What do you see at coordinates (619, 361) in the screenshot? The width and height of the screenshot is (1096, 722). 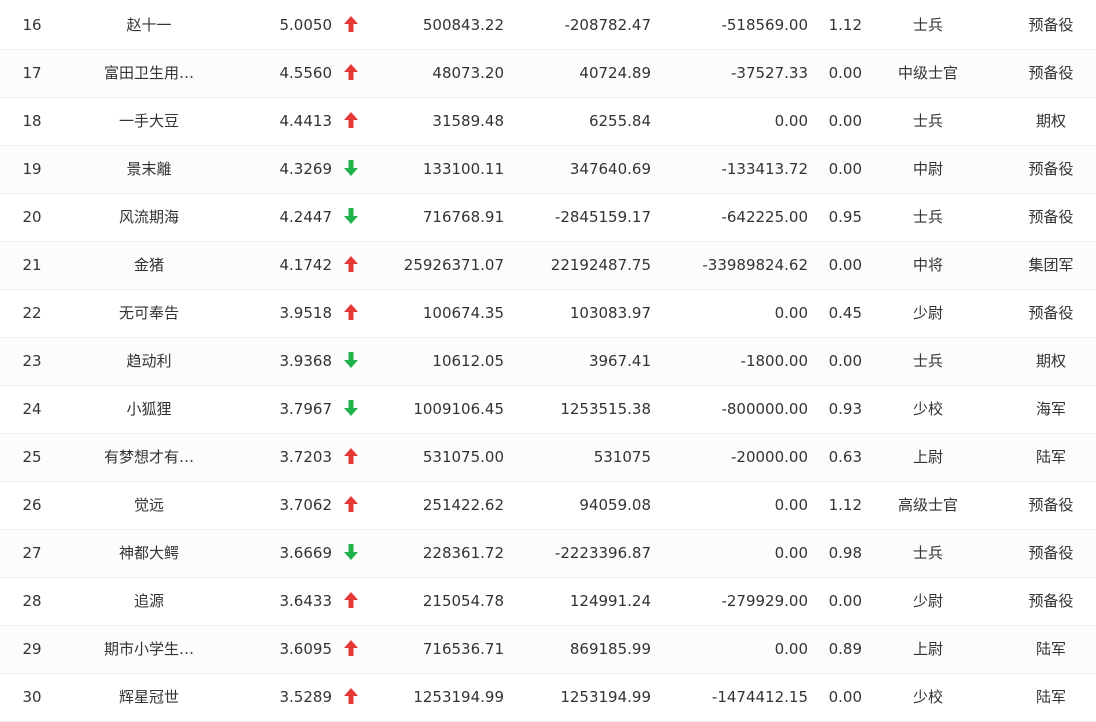 I see `value-col-2: 3967.41` at bounding box center [619, 361].